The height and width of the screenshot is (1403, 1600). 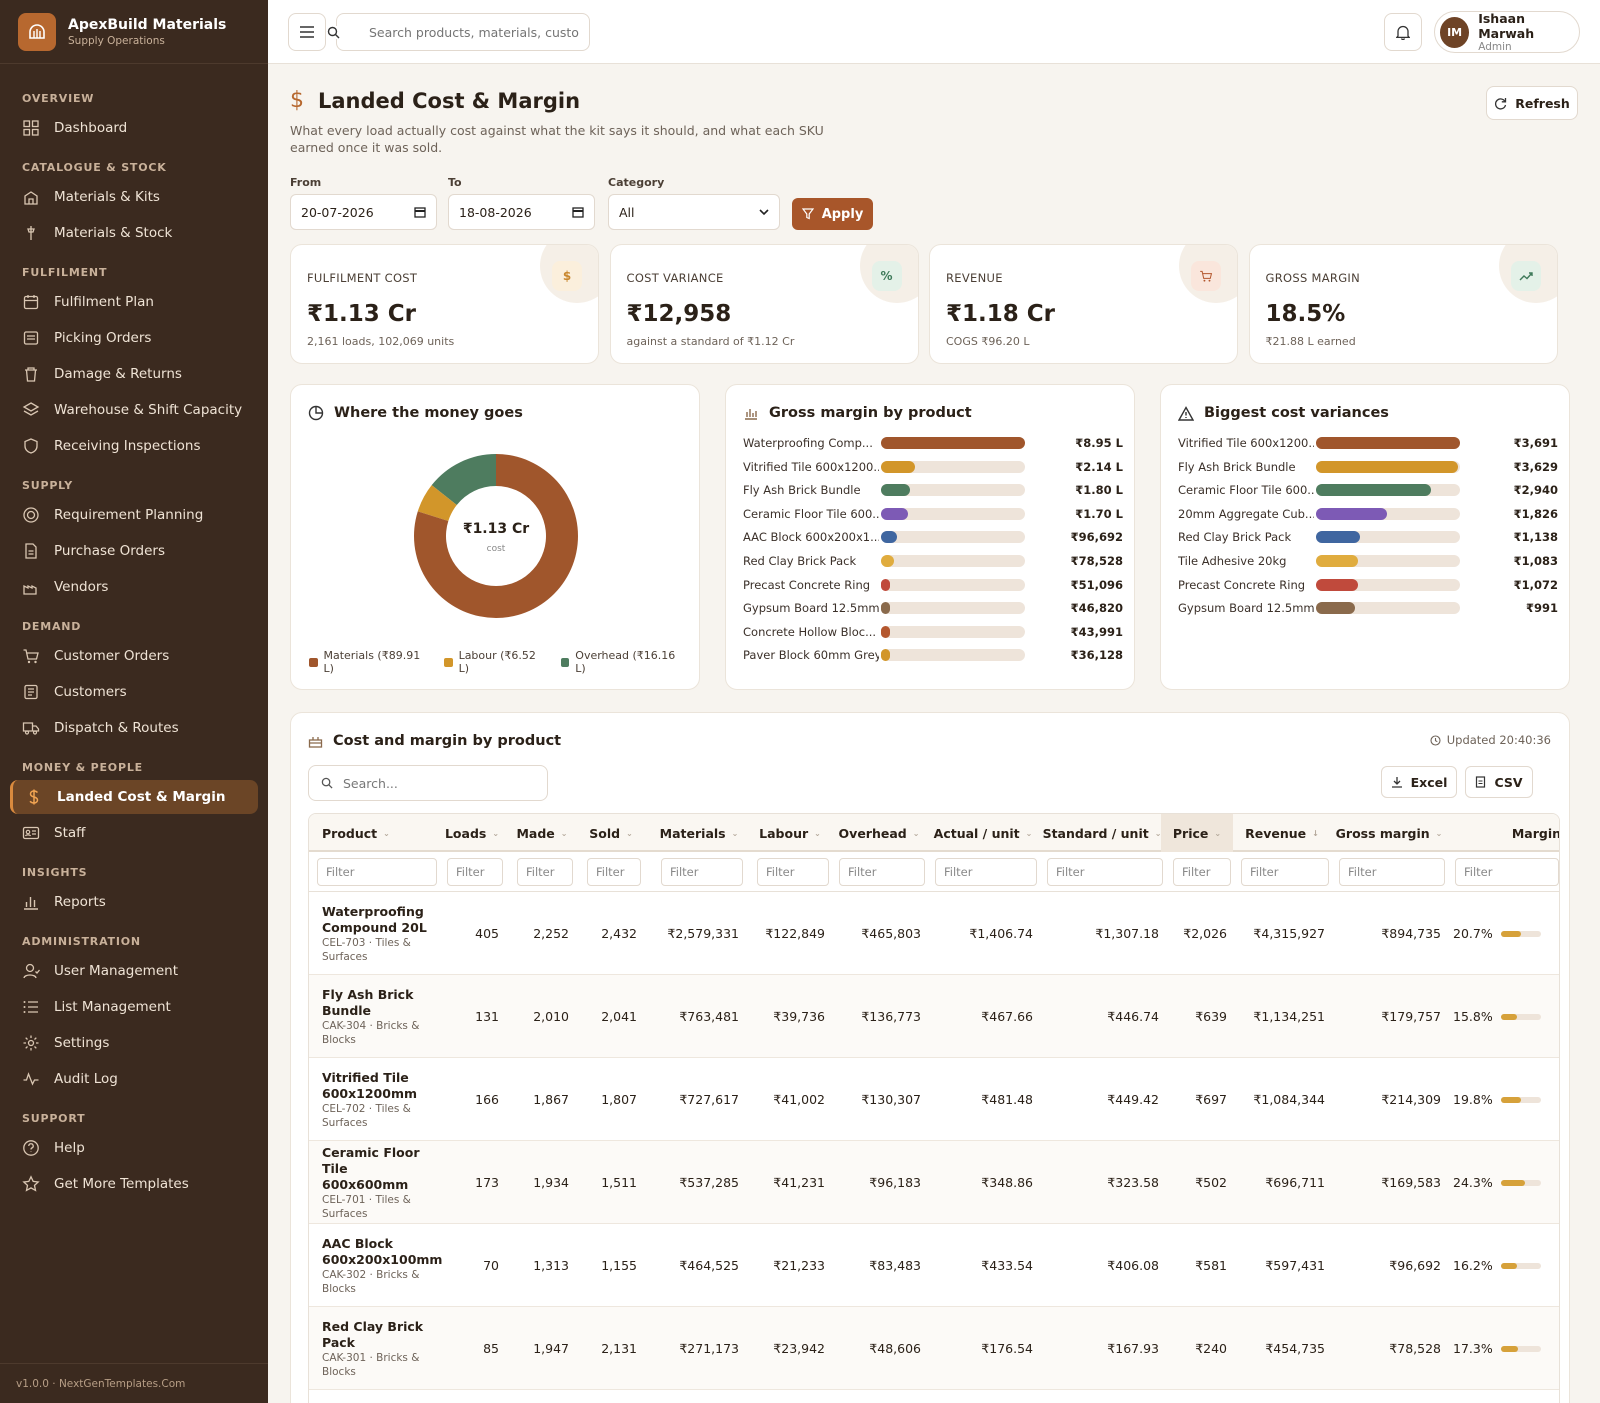 I want to click on sidebar-item-requirement-planning: Requirement Planning, so click(x=134, y=515).